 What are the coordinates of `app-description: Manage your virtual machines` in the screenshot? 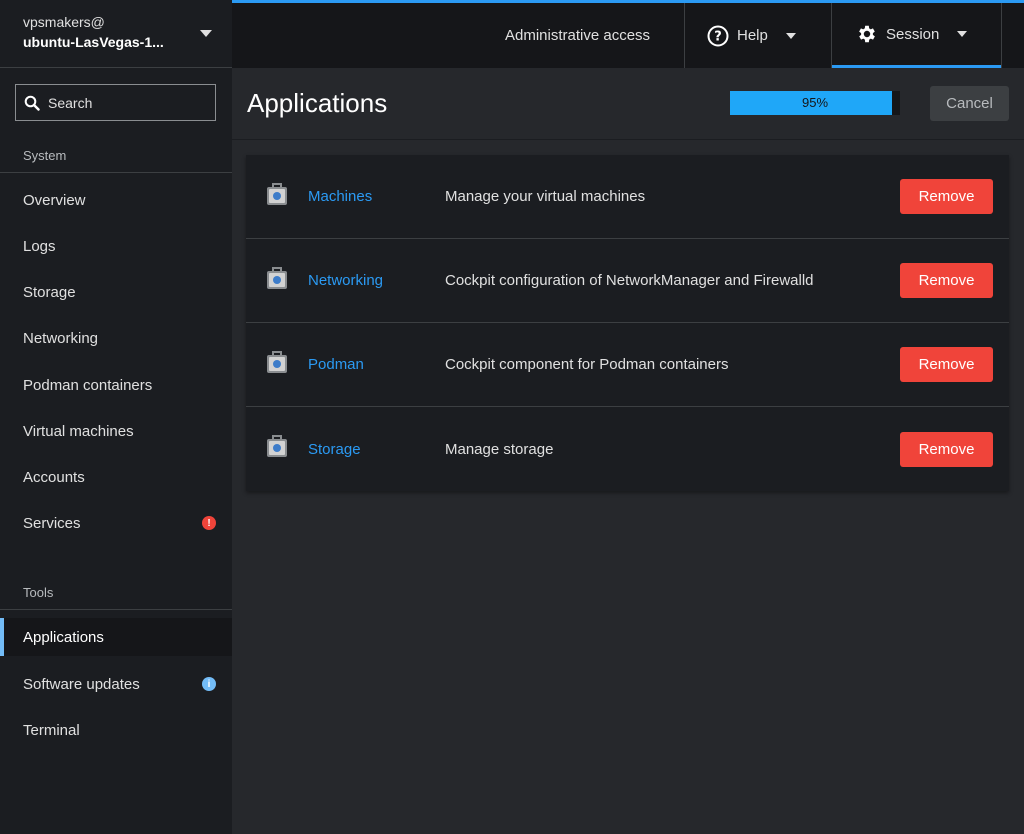 It's located at (545, 196).